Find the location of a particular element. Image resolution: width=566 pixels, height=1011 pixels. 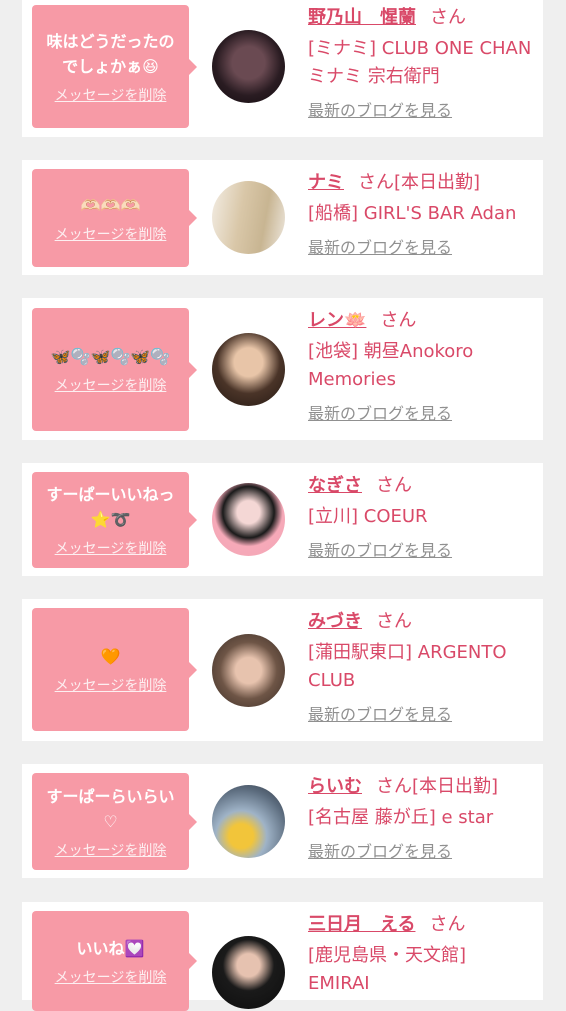

message-bubble: 🦋🫧🦋🫧🦋🫧 メッセージを削除 is located at coordinates (114, 369).